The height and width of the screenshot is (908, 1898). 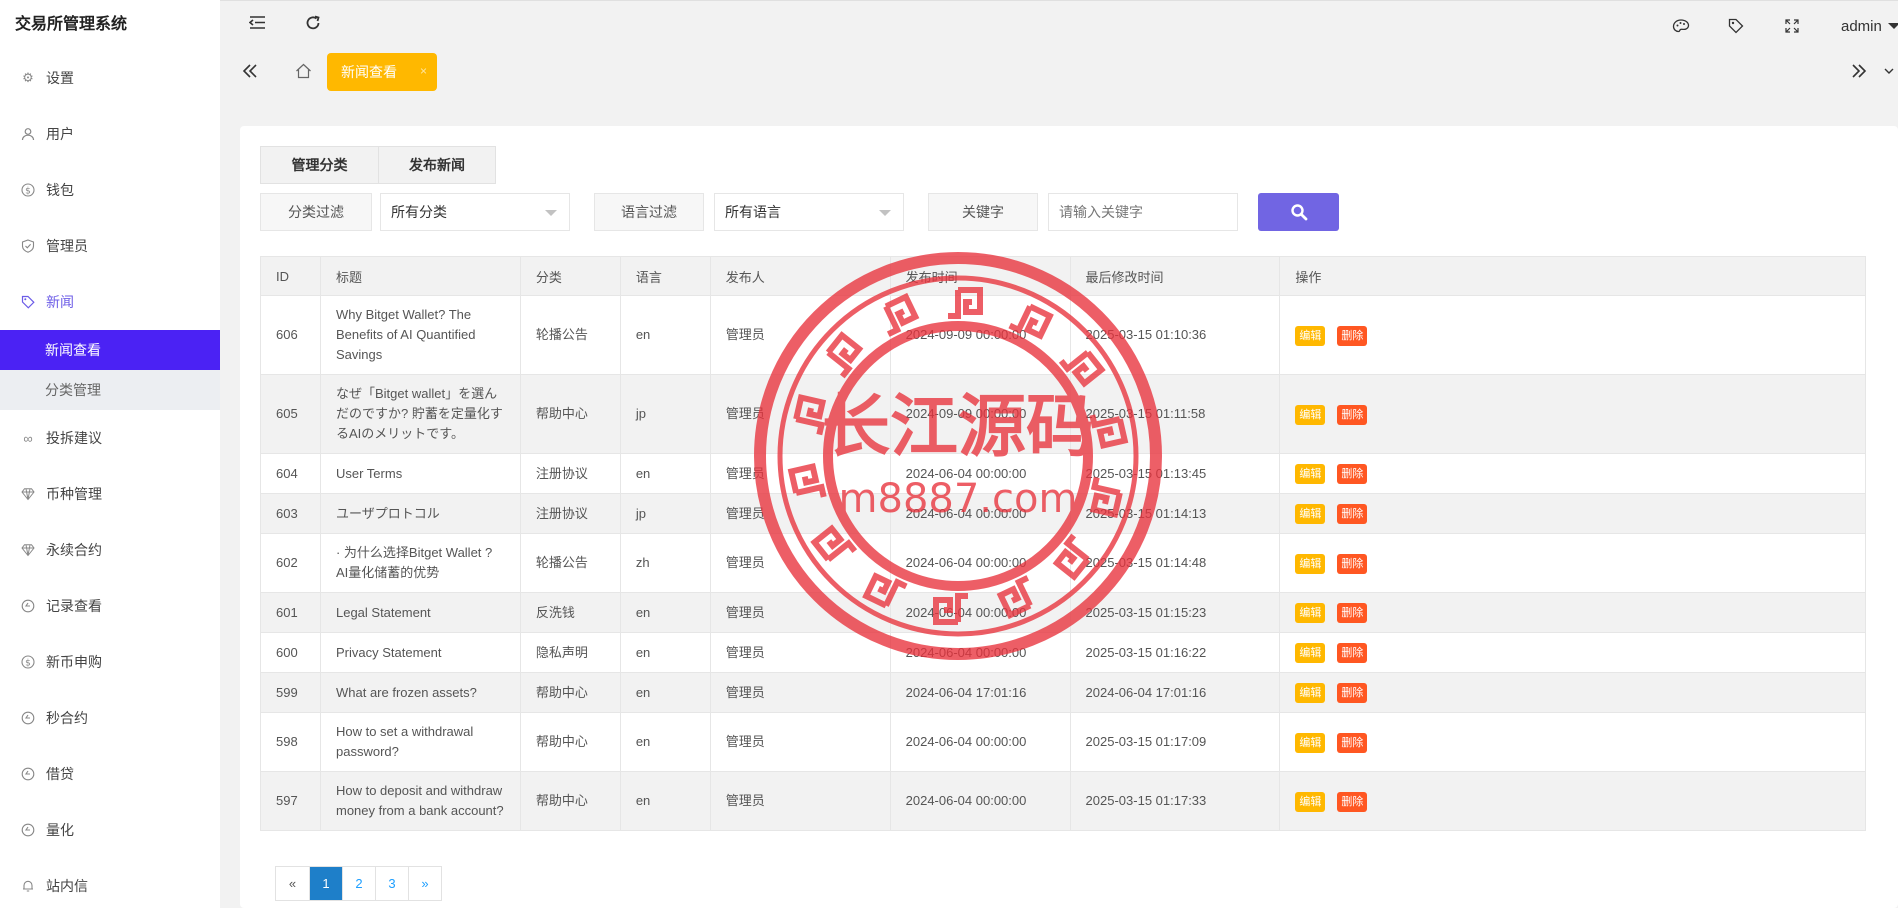 I want to click on tabs-scroll-left-icon, so click(x=250, y=71).